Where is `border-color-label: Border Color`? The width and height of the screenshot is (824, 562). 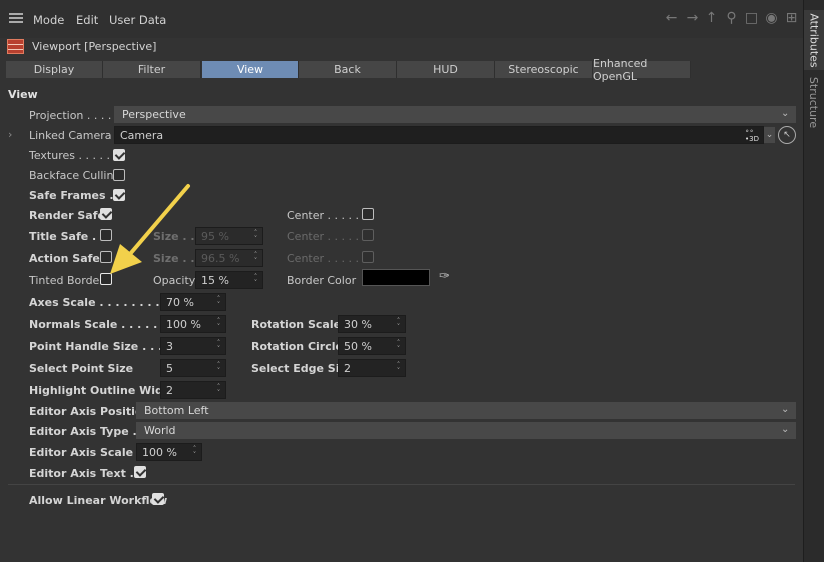
border-color-label: Border Color is located at coordinates (322, 280).